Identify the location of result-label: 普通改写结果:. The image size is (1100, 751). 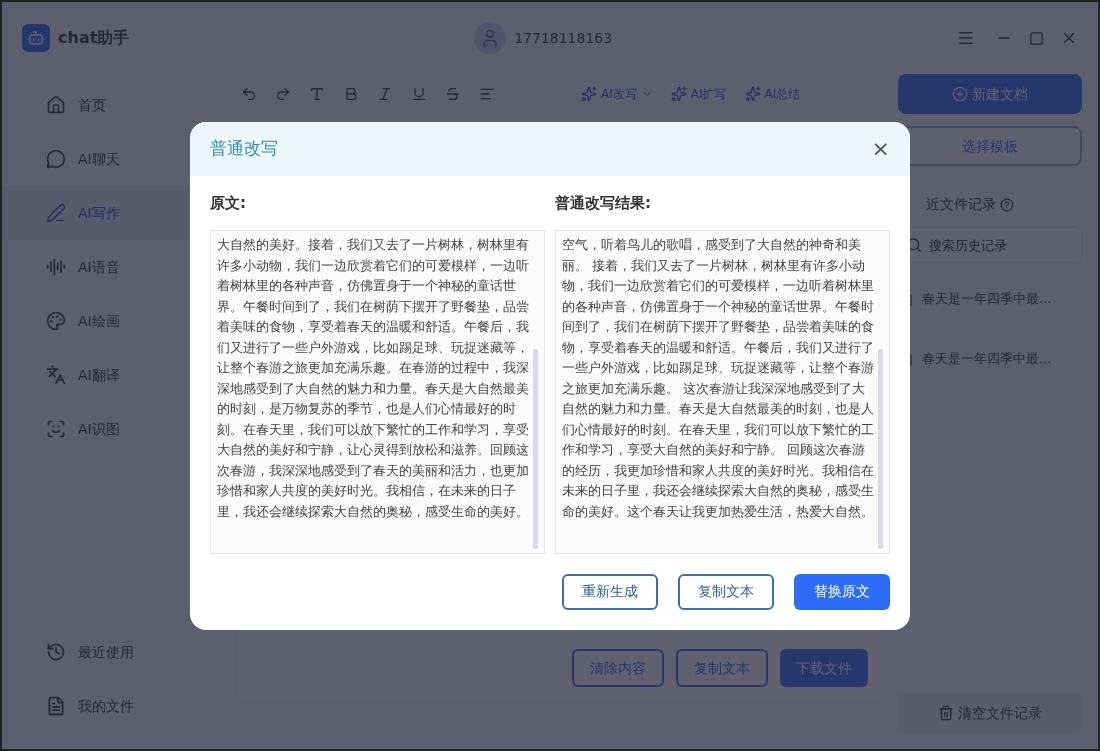
(603, 203).